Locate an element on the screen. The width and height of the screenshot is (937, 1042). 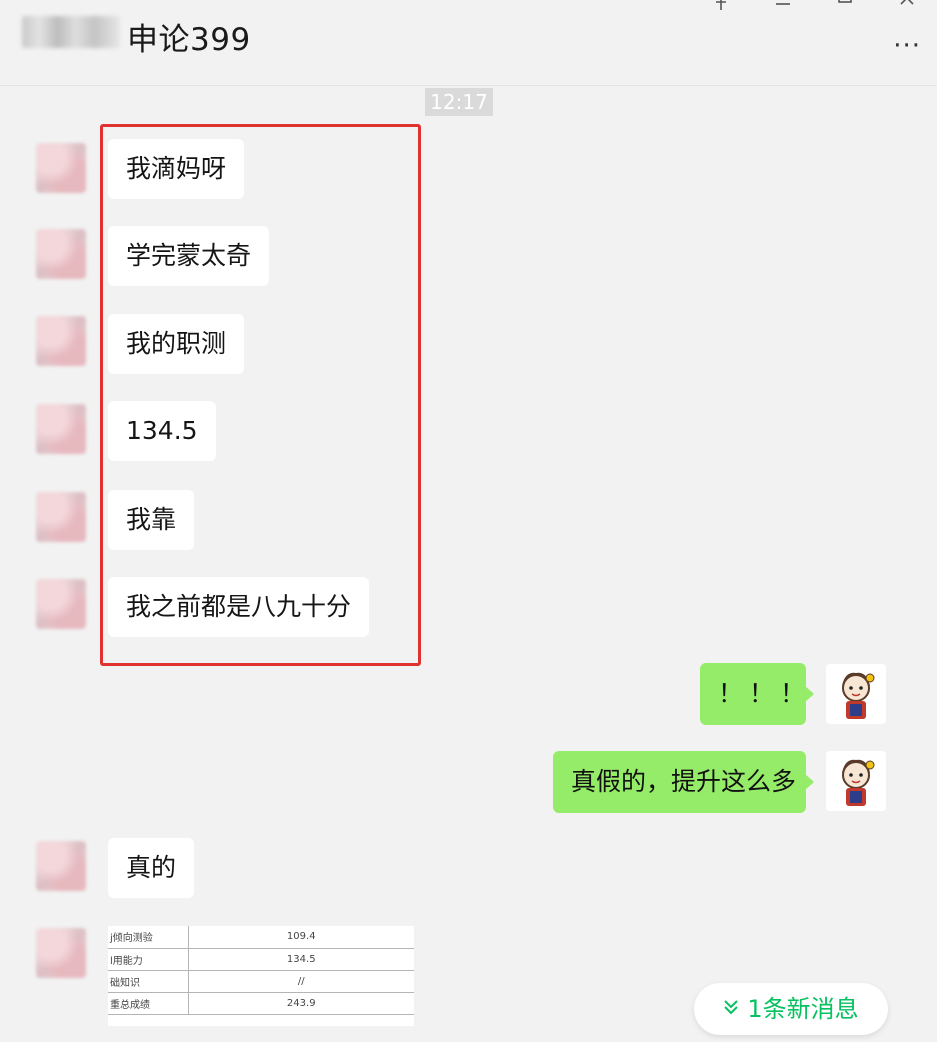
message-timestamp: 12:17 is located at coordinates (459, 102).